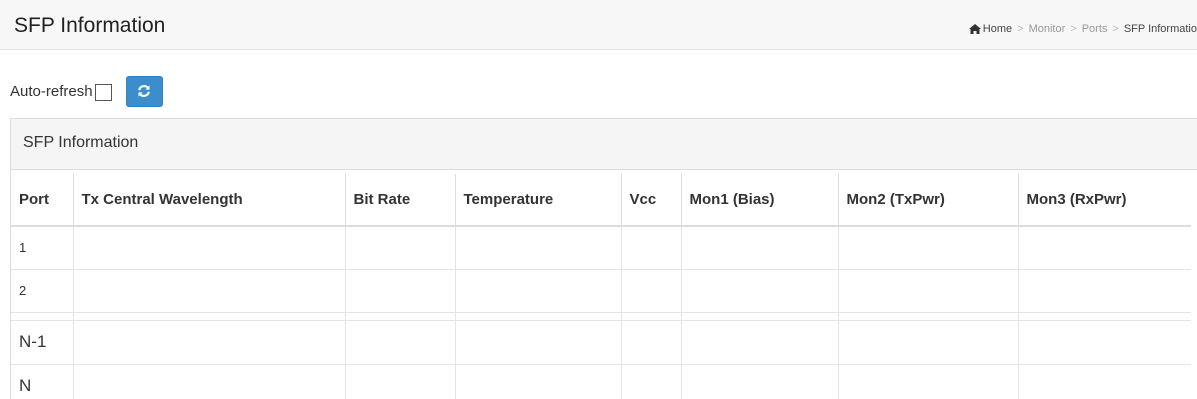 This screenshot has height=399, width=1197. I want to click on refresh-button, so click(144, 91).